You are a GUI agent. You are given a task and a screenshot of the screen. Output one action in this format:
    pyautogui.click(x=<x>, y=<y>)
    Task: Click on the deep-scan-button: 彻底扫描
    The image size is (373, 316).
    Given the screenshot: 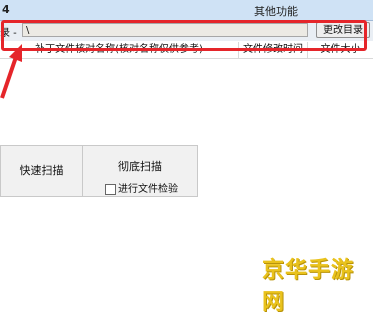 What is the action you would take?
    pyautogui.click(x=140, y=166)
    